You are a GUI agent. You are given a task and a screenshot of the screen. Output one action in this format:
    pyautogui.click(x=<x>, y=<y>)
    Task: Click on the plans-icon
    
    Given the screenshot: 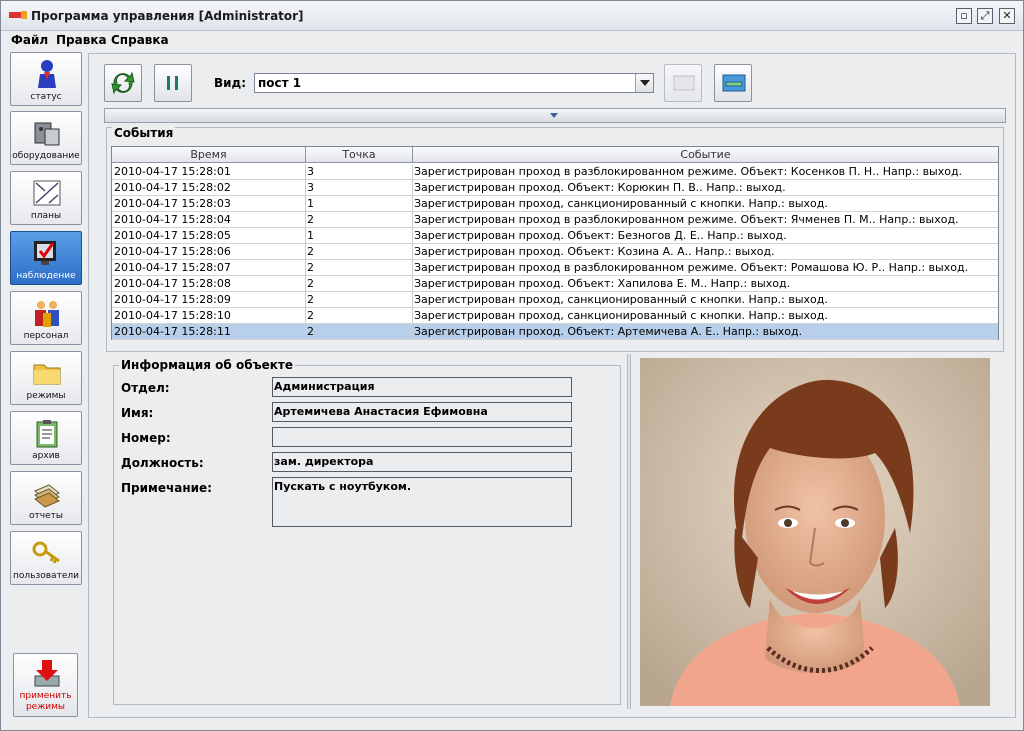 What is the action you would take?
    pyautogui.click(x=47, y=193)
    